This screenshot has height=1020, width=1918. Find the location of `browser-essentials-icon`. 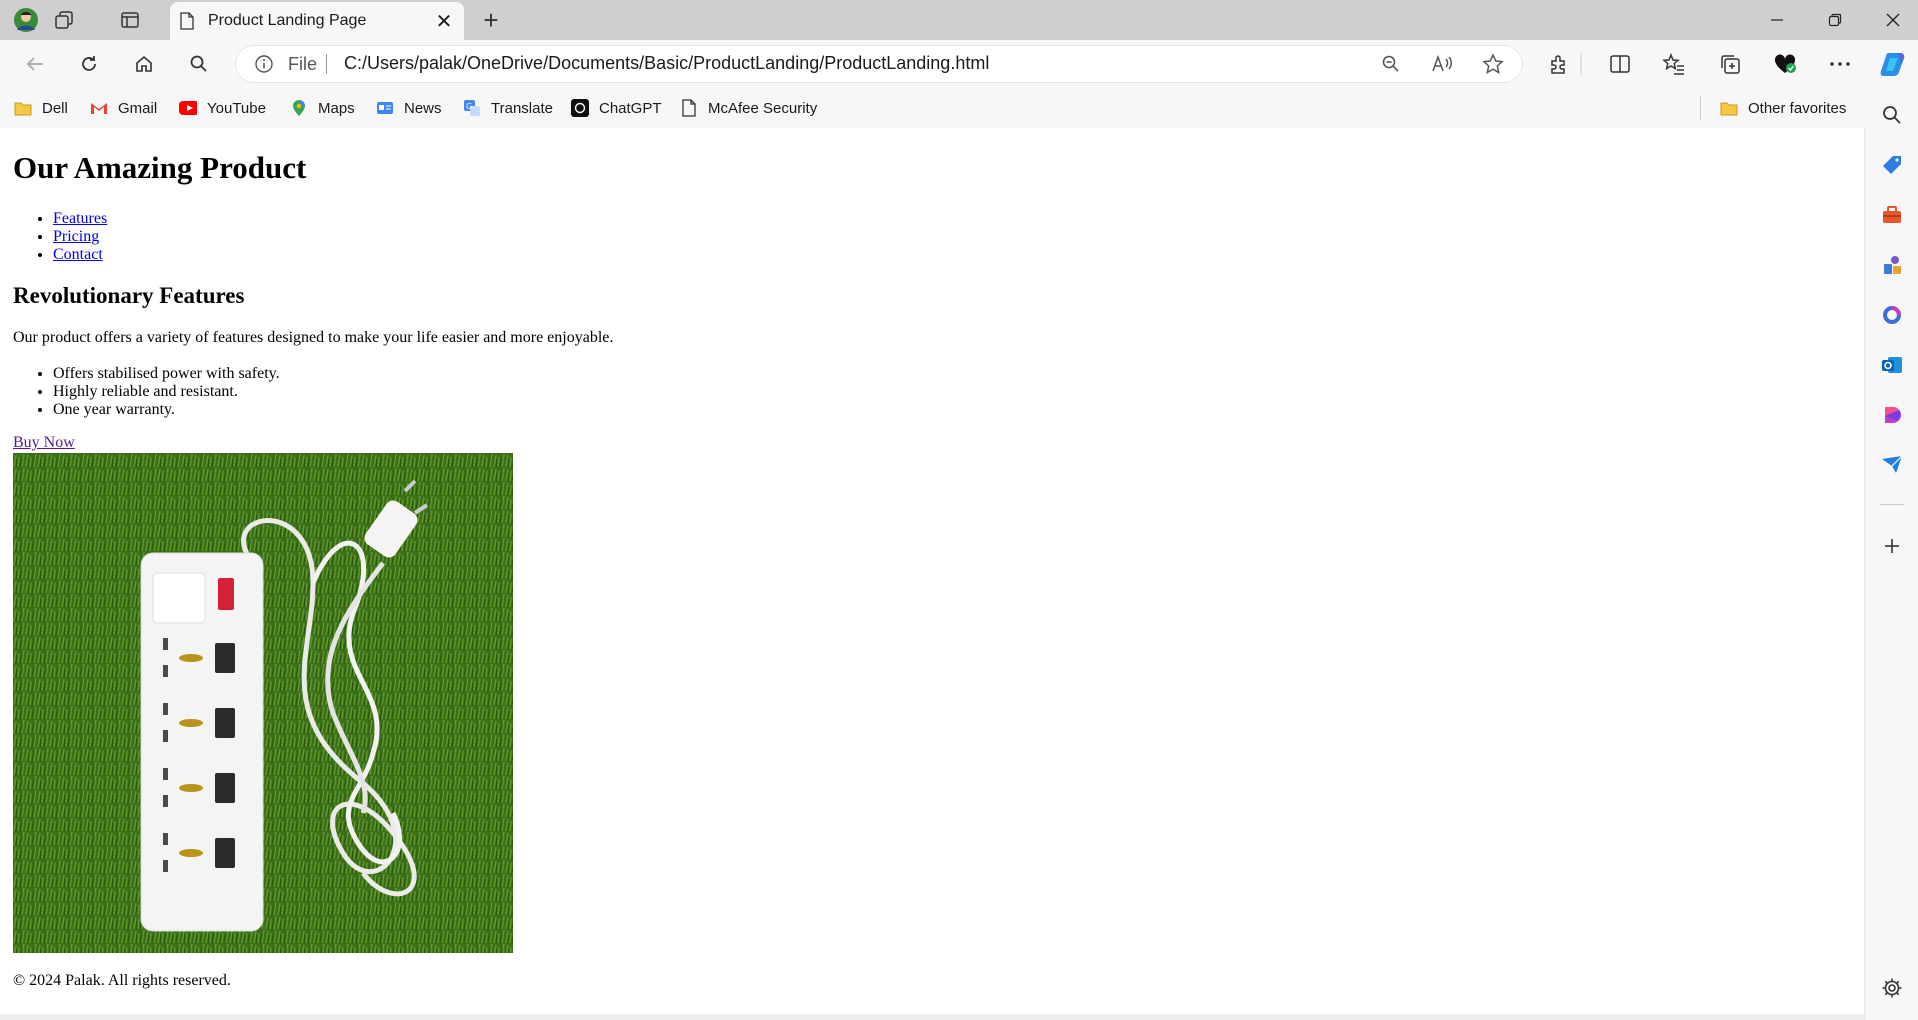

browser-essentials-icon is located at coordinates (1785, 64).